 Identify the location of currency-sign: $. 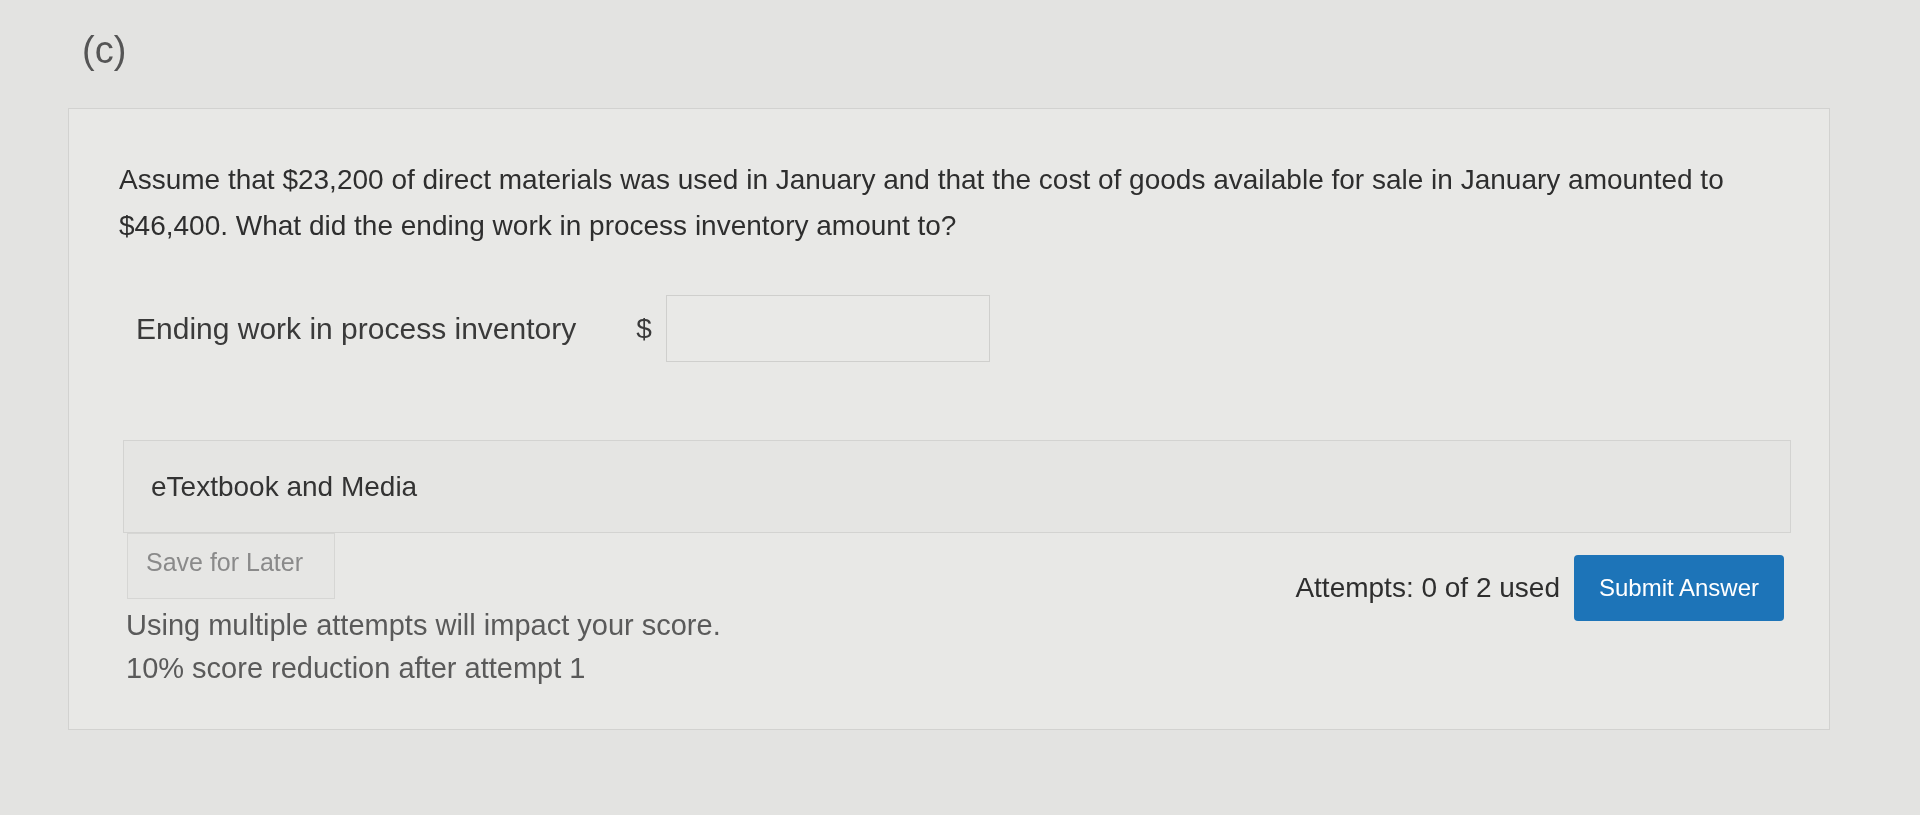
(644, 328).